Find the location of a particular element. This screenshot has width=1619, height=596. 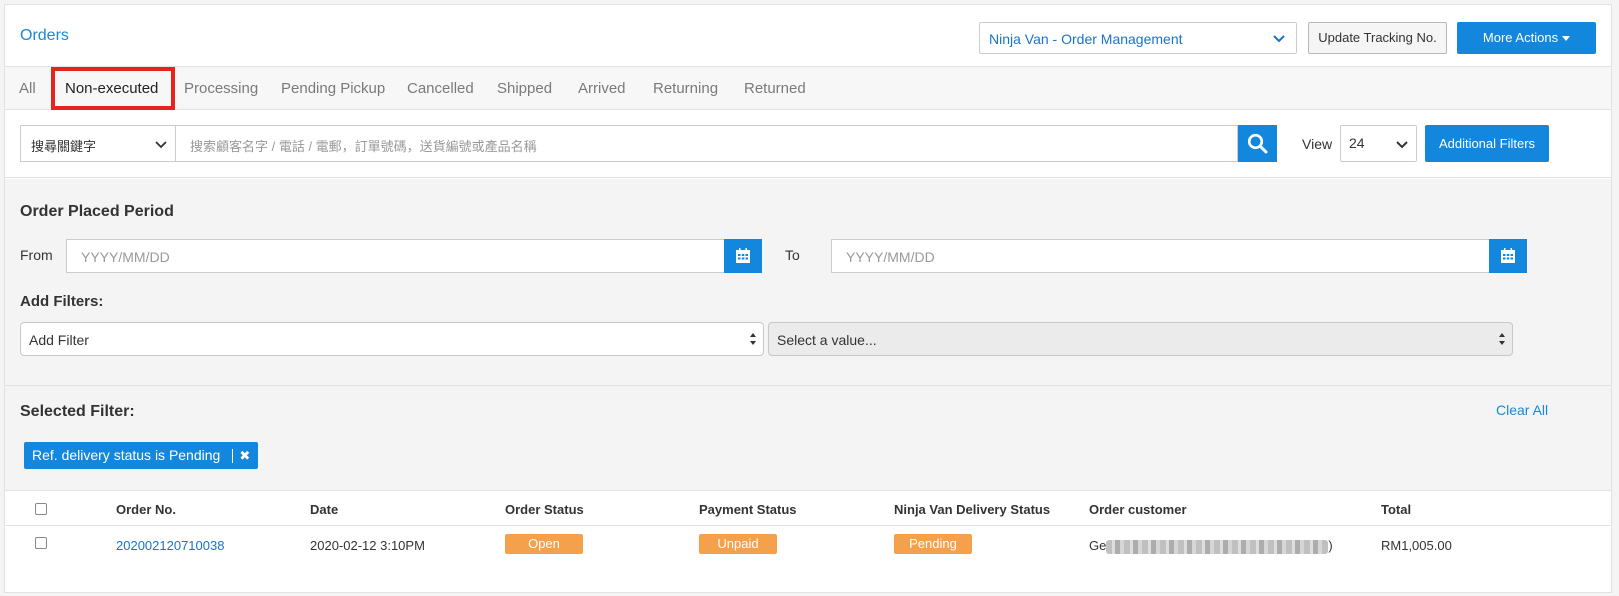

view-count-select: 24 is located at coordinates (1378, 143).